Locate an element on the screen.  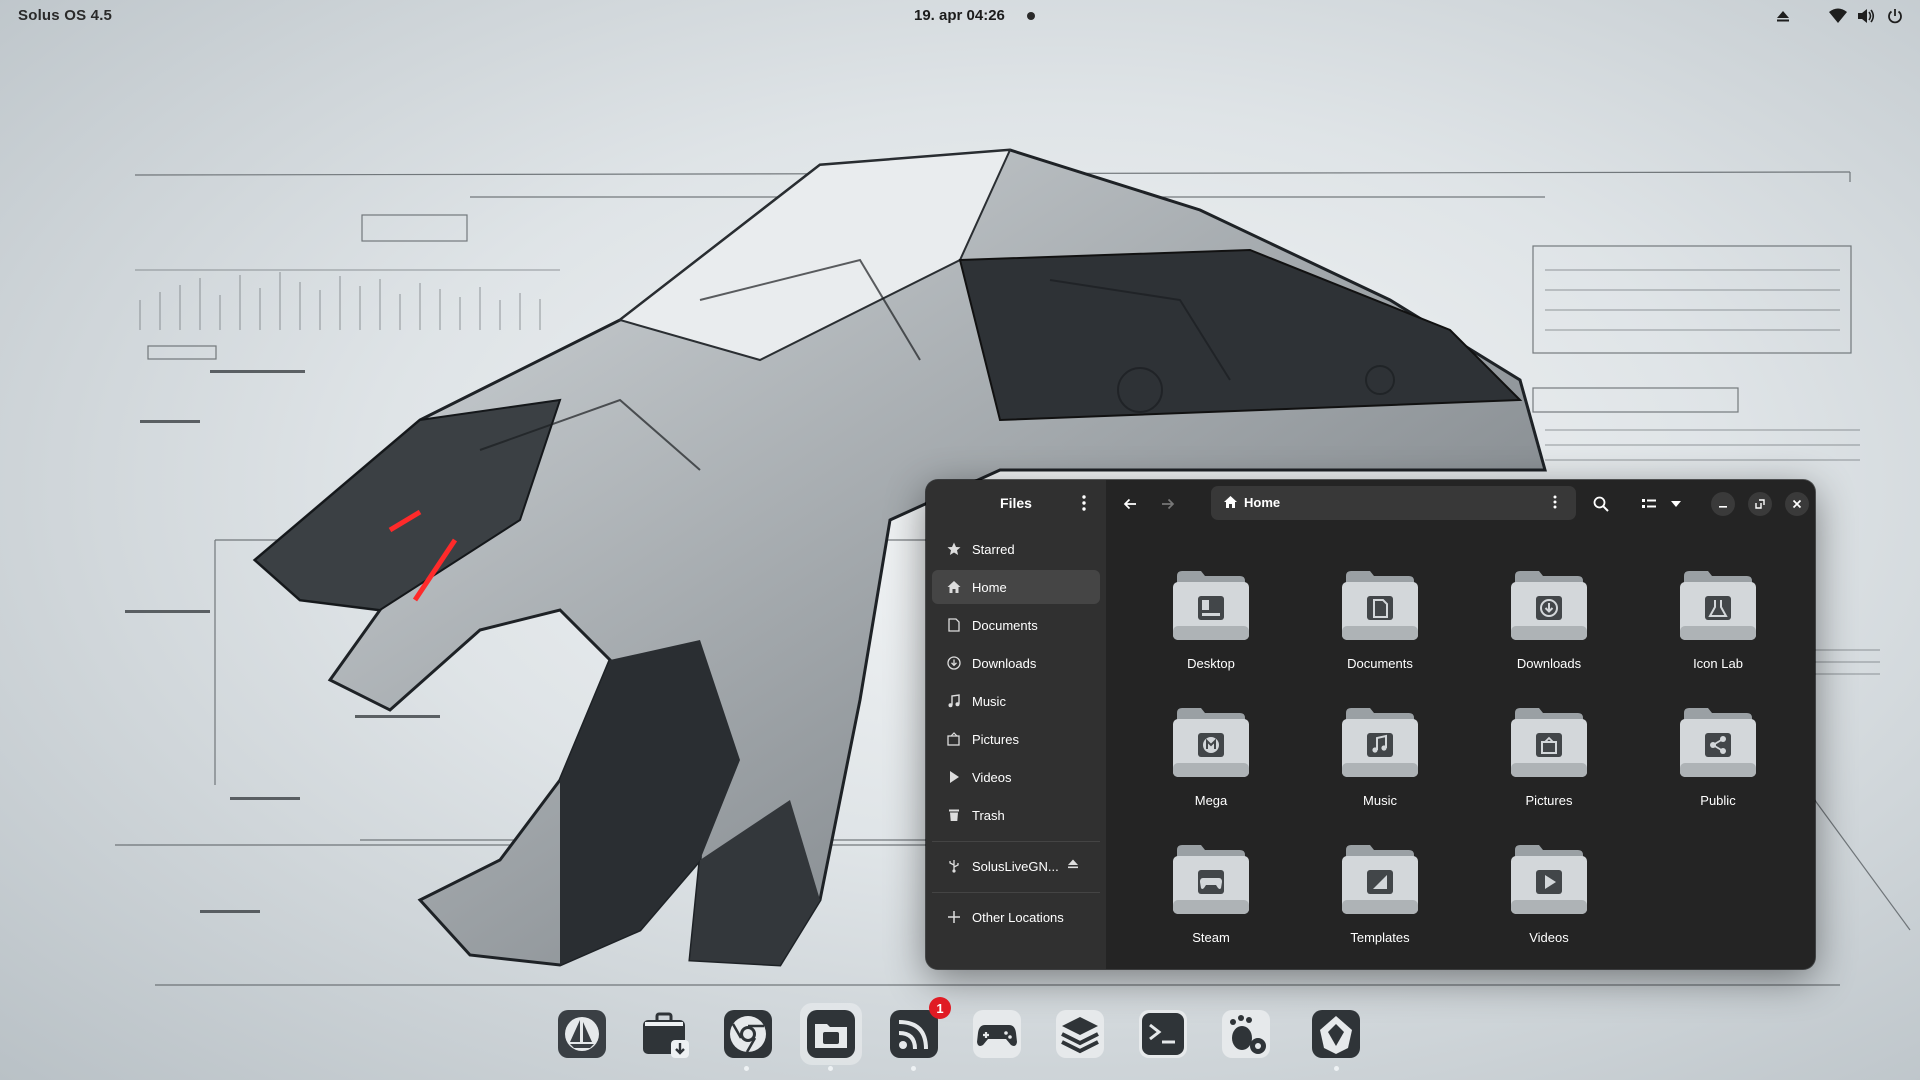
sidebar-item-label: Starred is located at coordinates (993, 549).